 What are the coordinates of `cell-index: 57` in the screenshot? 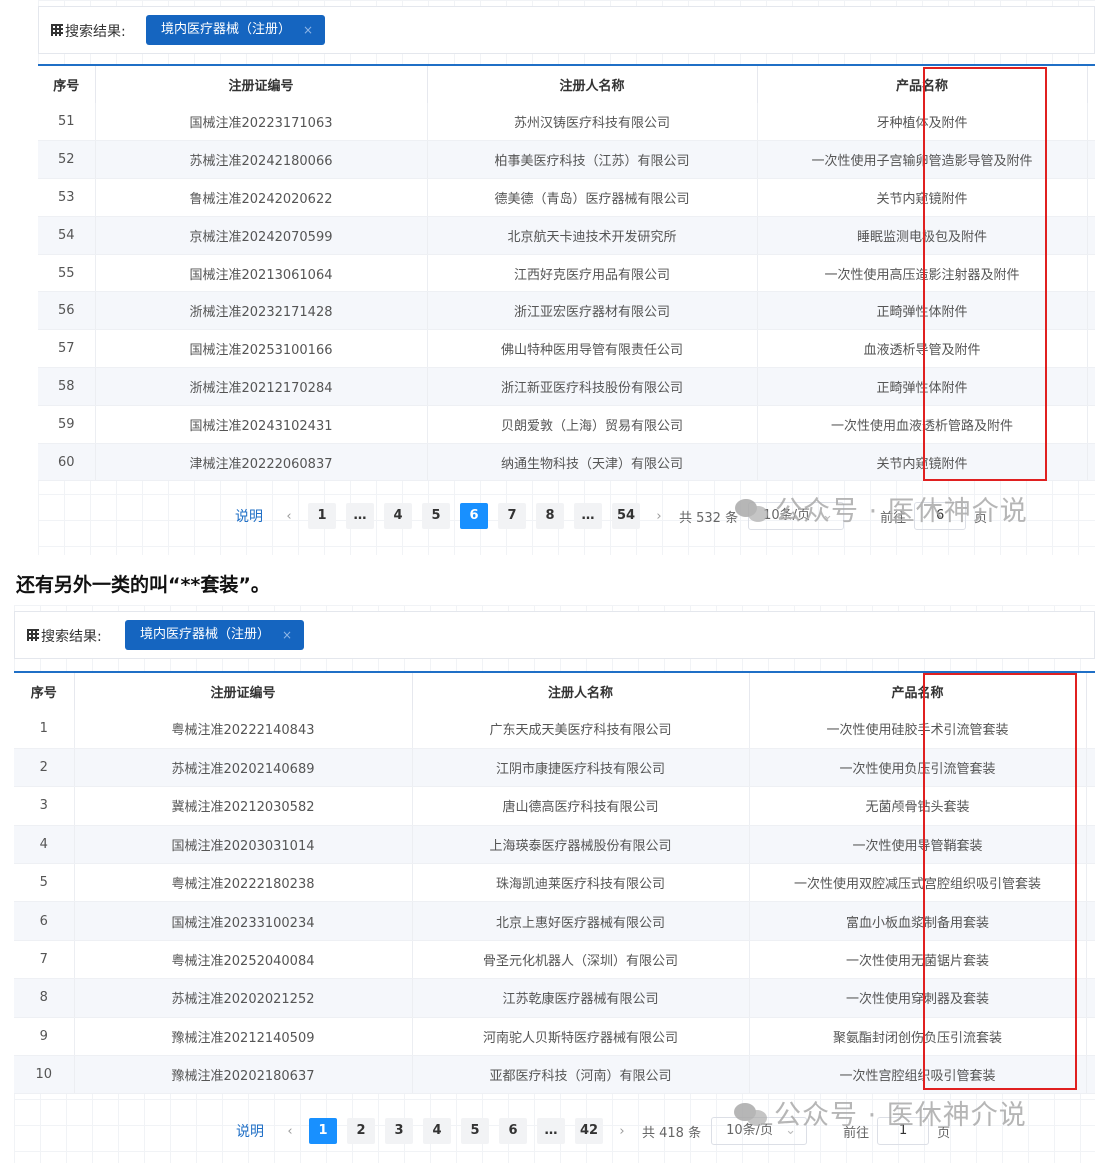 It's located at (67, 349).